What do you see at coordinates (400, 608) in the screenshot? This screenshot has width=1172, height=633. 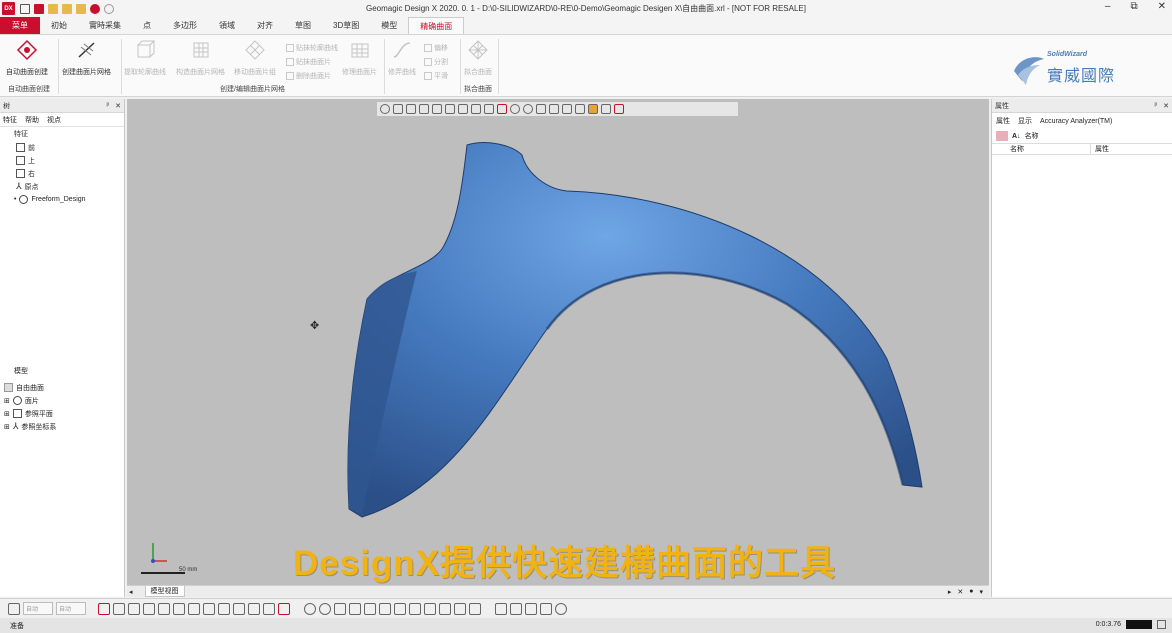 I see `render-texture-icon` at bounding box center [400, 608].